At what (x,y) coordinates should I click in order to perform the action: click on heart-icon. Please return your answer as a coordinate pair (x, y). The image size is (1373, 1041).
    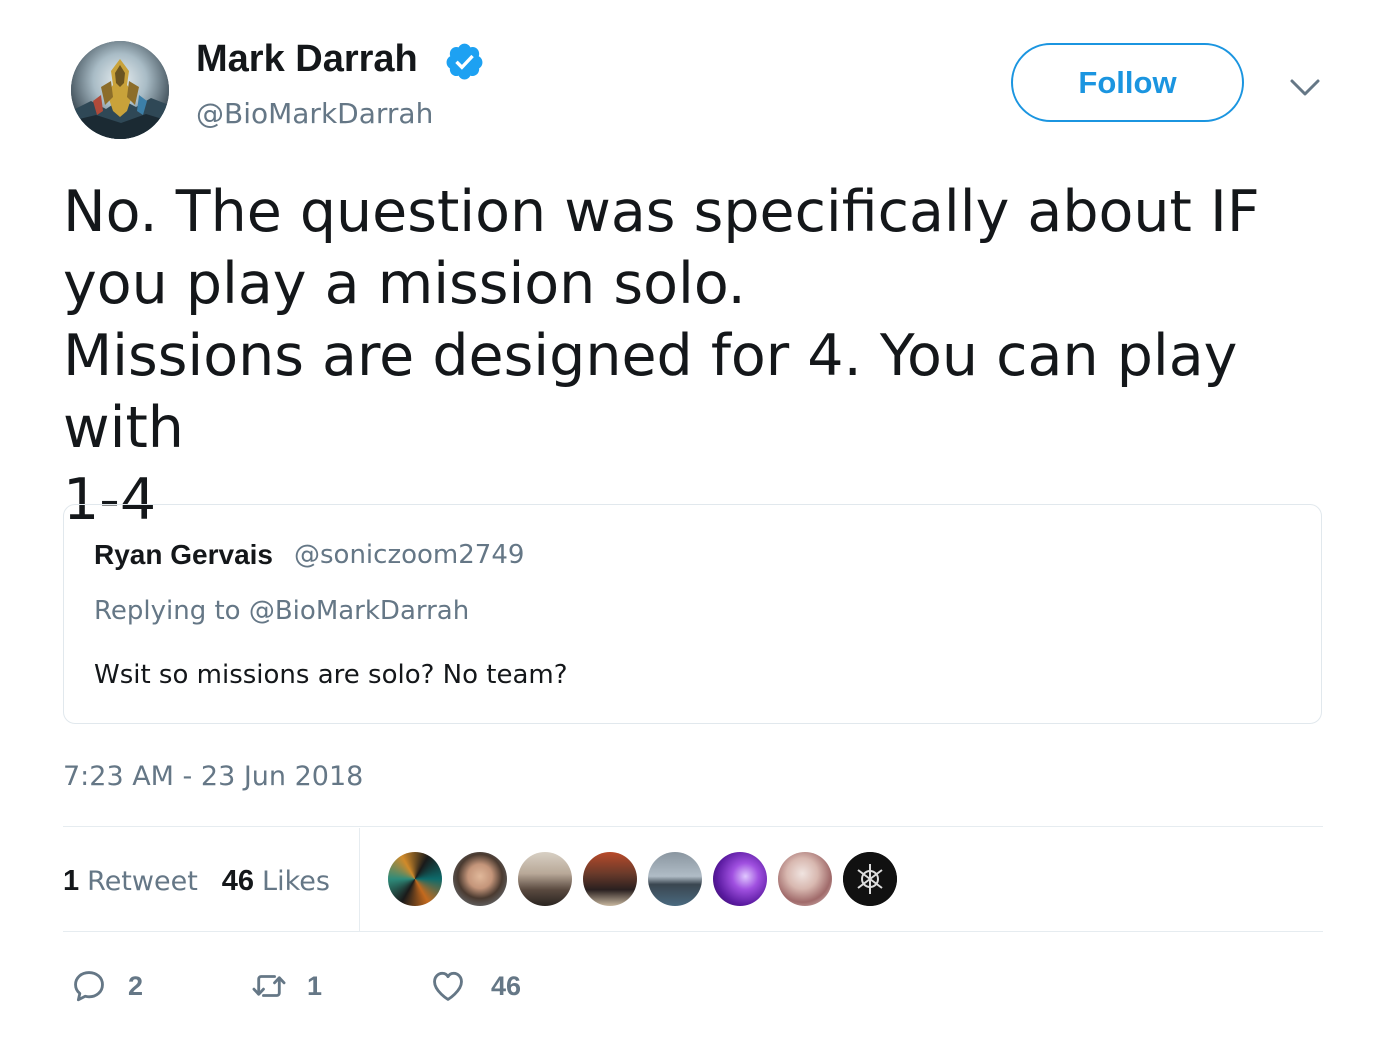
    Looking at the image, I should click on (448, 986).